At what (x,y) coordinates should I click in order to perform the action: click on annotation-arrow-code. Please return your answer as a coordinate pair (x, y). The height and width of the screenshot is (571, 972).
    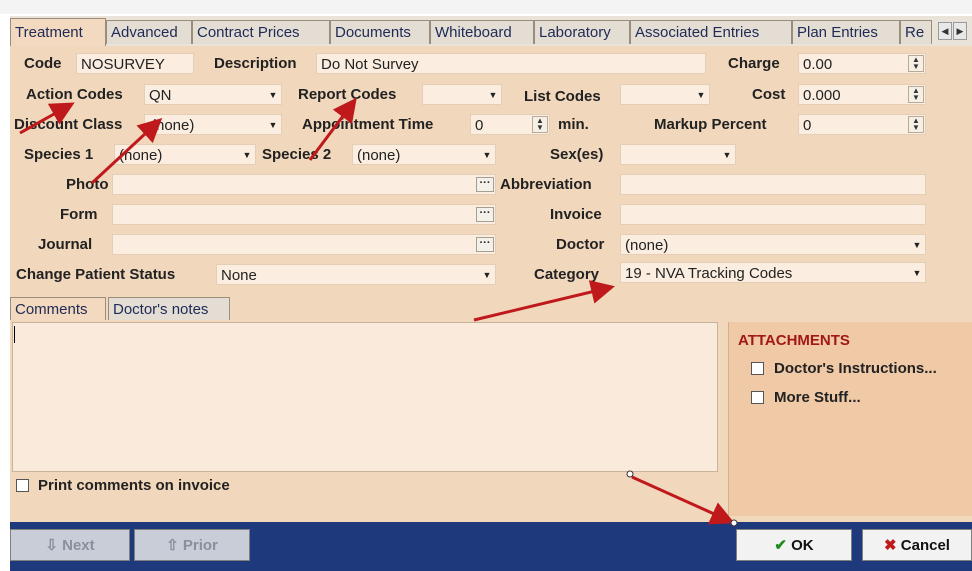
    Looking at the image, I should click on (47, 118).